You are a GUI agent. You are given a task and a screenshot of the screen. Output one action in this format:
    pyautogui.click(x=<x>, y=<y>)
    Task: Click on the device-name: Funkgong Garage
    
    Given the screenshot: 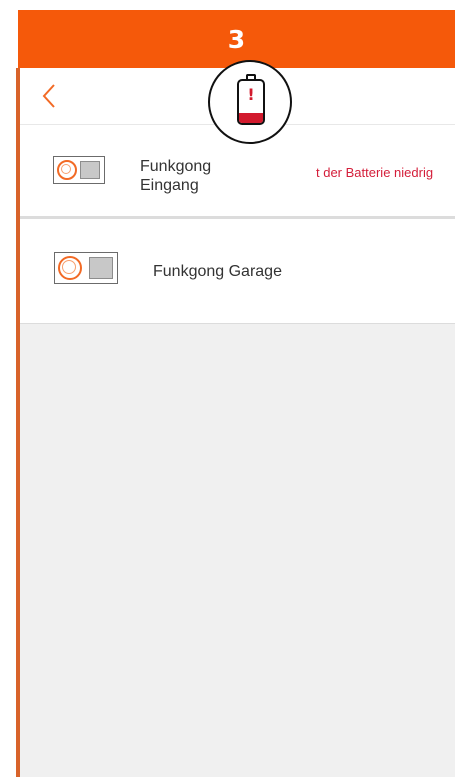 What is the action you would take?
    pyautogui.click(x=217, y=271)
    